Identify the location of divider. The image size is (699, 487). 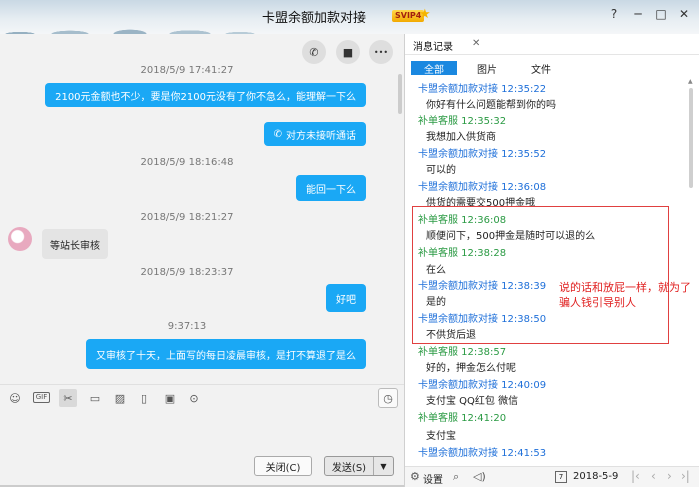
(552, 54).